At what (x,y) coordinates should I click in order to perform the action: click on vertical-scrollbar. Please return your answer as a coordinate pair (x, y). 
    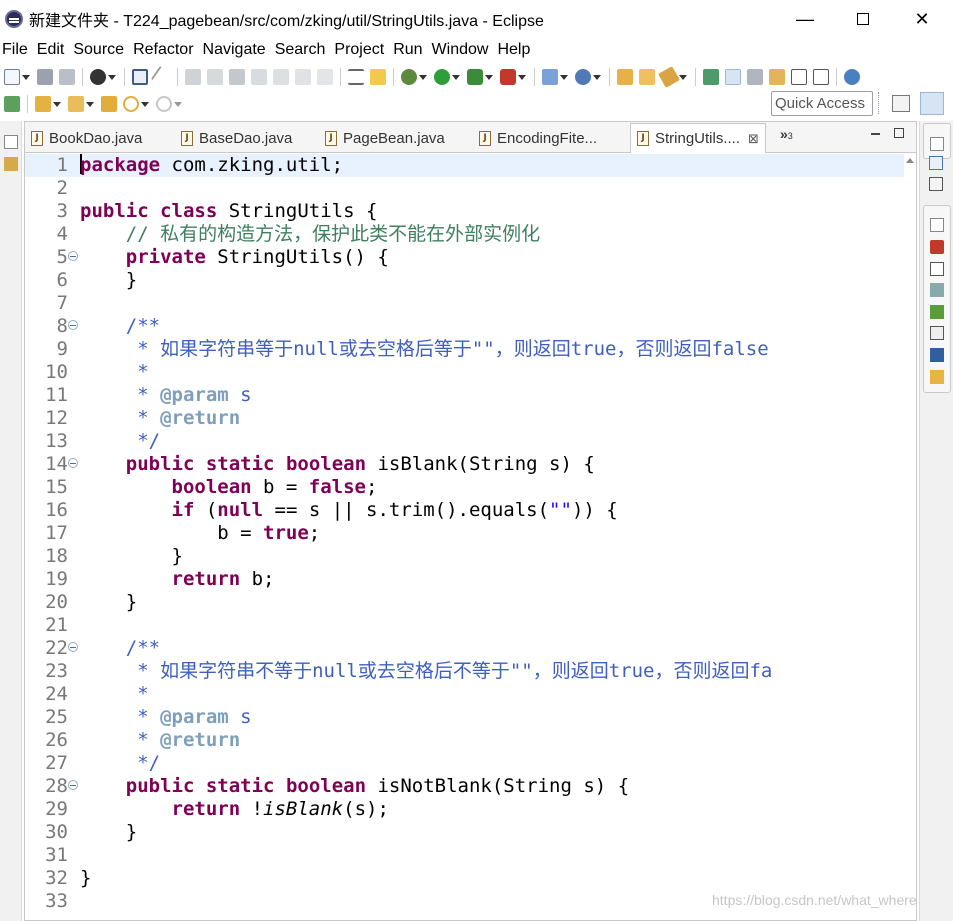
    Looking at the image, I should click on (910, 537).